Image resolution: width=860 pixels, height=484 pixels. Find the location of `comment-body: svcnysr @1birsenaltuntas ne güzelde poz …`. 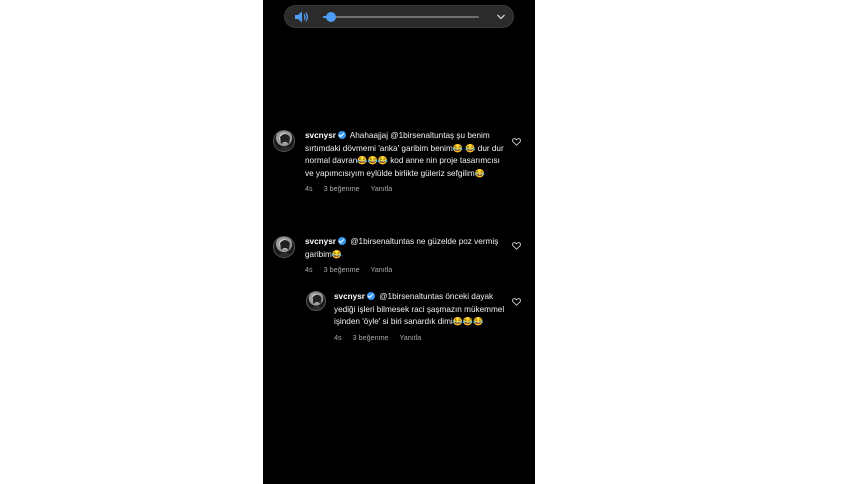

comment-body: svcnysr @1birsenaltuntas ne güzelde poz … is located at coordinates (405, 255).